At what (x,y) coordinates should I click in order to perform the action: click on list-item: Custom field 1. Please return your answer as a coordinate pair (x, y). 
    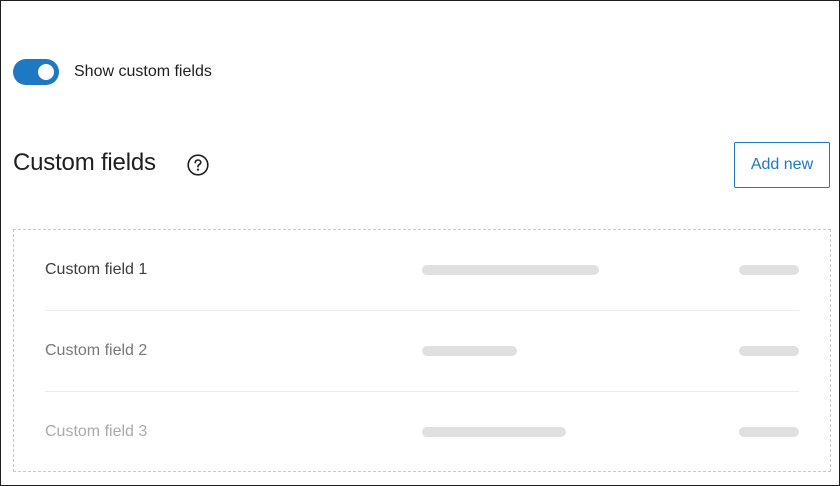
    Looking at the image, I should click on (422, 270).